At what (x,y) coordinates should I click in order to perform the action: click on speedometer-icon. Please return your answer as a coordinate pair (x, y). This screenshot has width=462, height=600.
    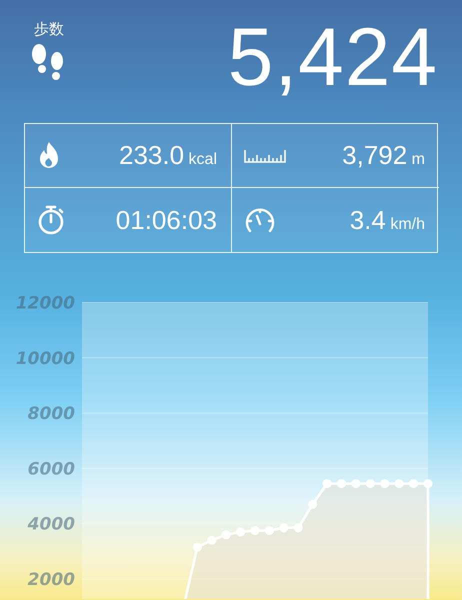
    Looking at the image, I should click on (260, 220).